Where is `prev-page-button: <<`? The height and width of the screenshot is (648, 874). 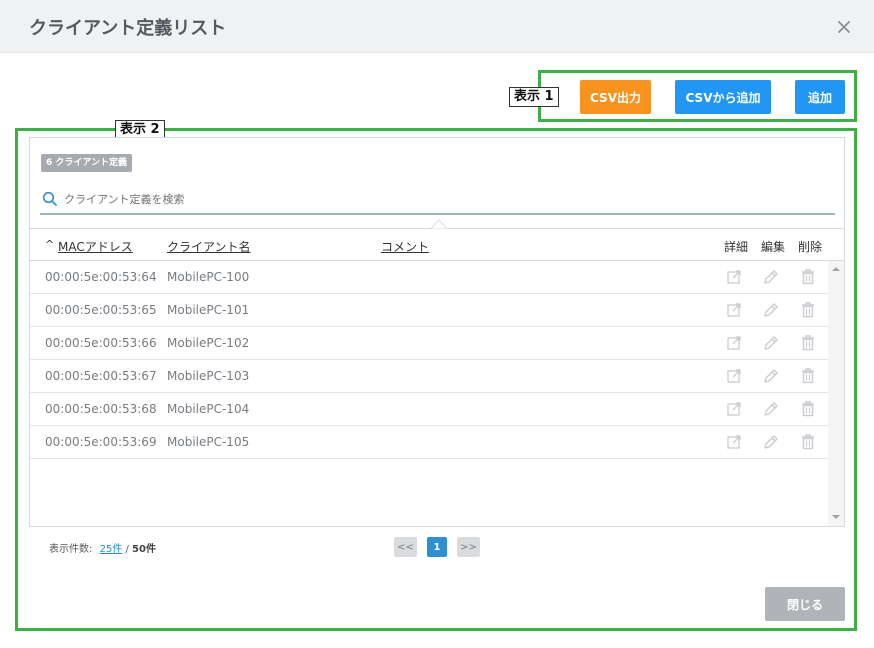
prev-page-button: << is located at coordinates (405, 547).